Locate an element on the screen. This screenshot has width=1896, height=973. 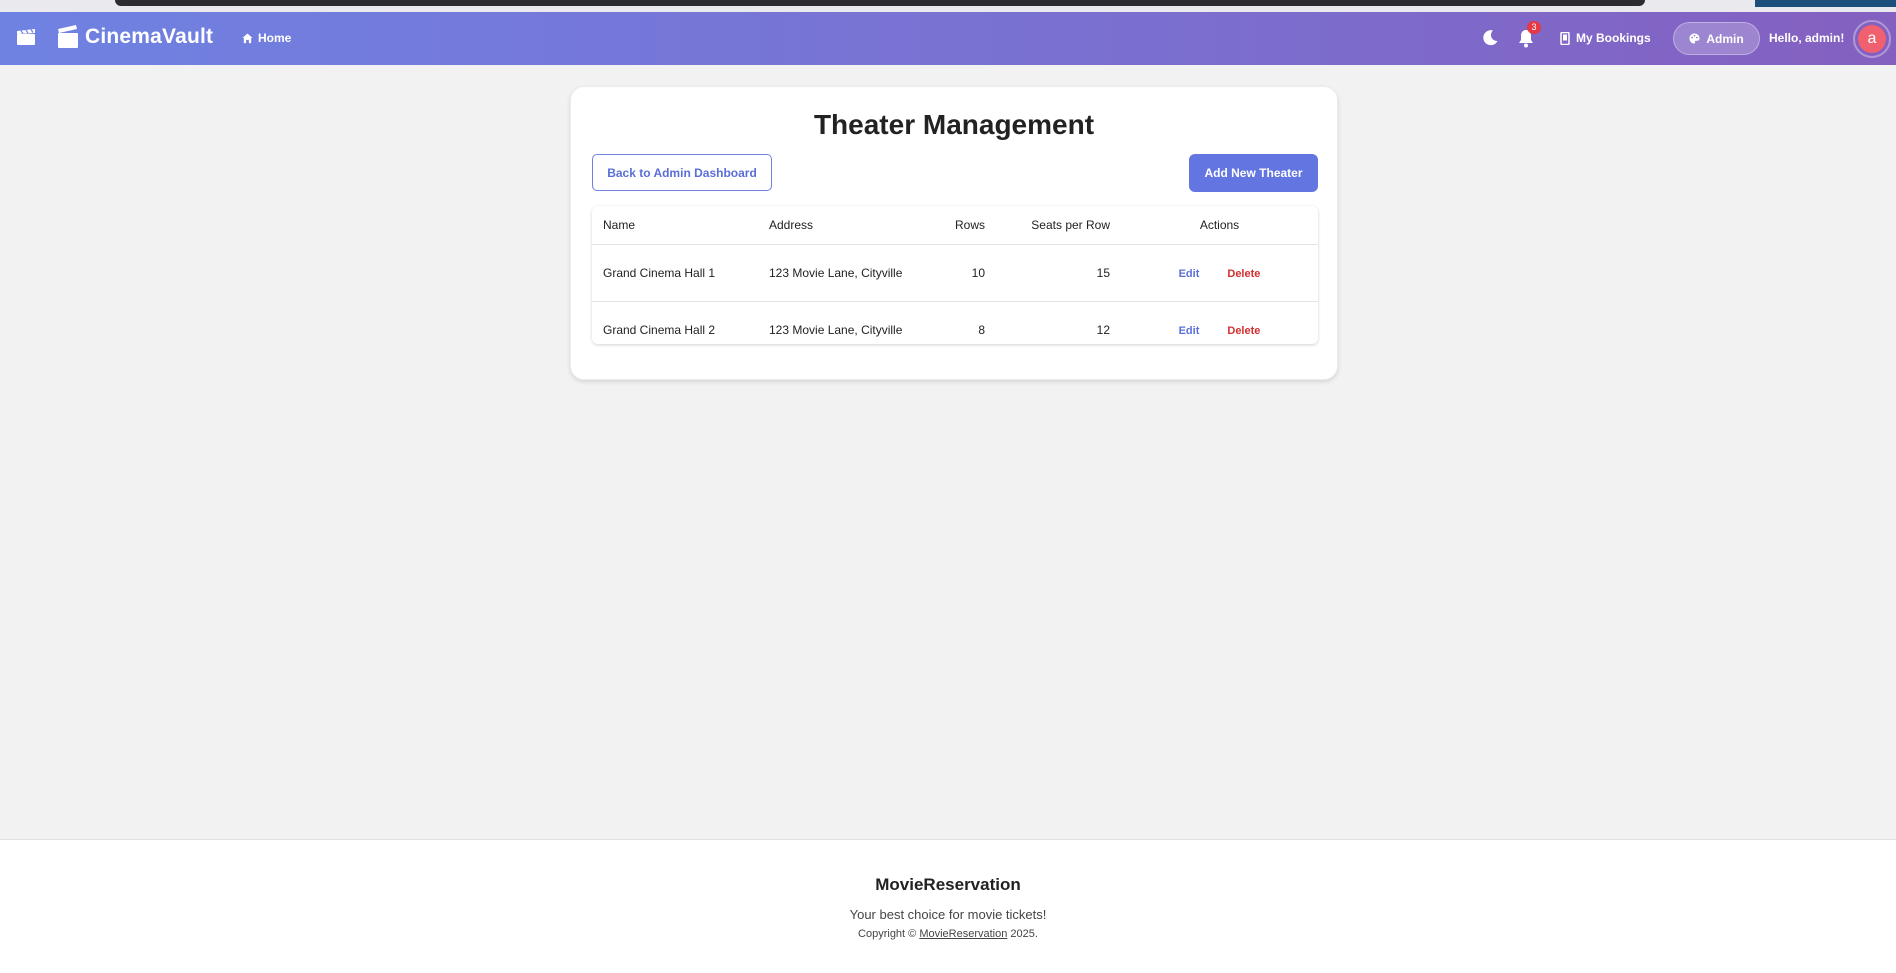
user-greeting: Hello, admin! is located at coordinates (1807, 38).